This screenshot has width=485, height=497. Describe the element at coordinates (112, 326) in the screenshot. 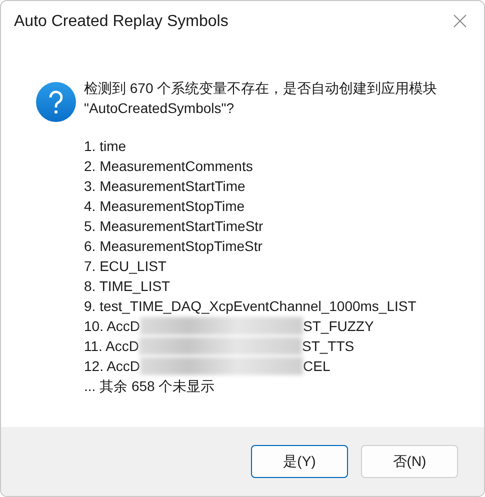

I see `symbol-name: 10. AccD` at that location.